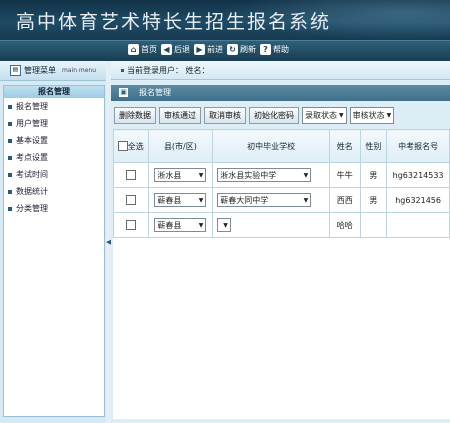 The width and height of the screenshot is (450, 423). Describe the element at coordinates (224, 225) in the screenshot. I see `school-select: ▼` at that location.